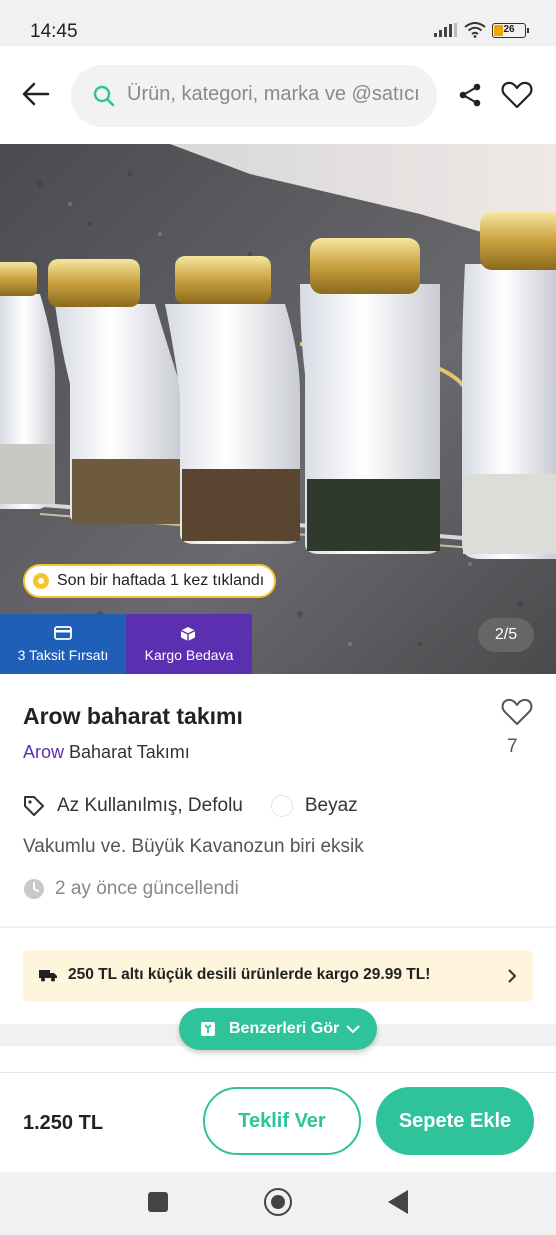 The height and width of the screenshot is (1235, 556). I want to click on updated-row: 2 ay önce güncellendi, so click(131, 889).